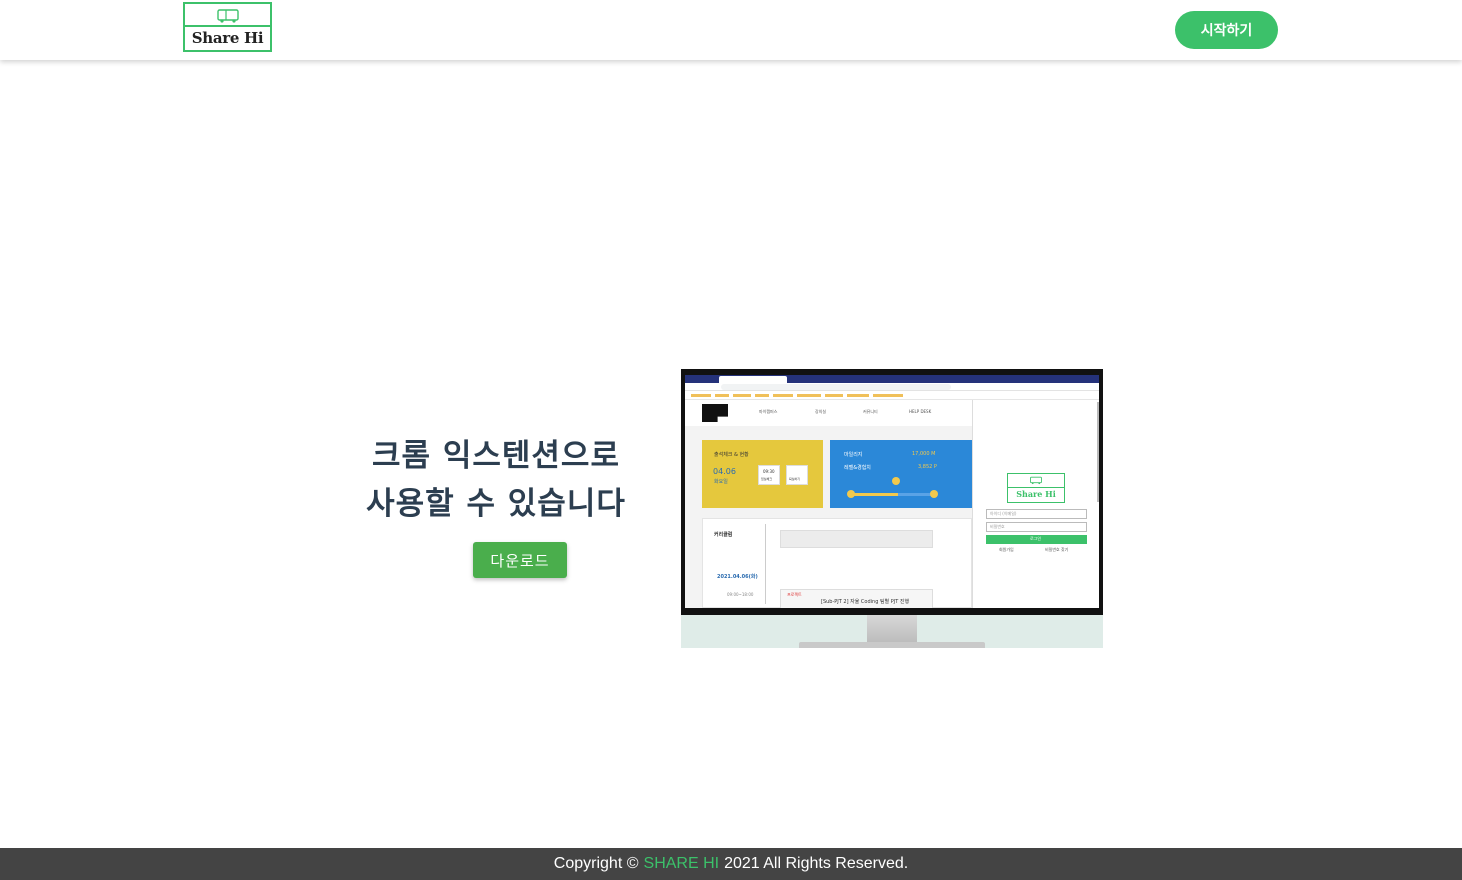  Describe the element at coordinates (1035, 504) in the screenshot. I see `extension-popup: Share Hi 아이디 (이메일) 비밀번호 로그인 회원가입 비밀번호 찾기` at that location.